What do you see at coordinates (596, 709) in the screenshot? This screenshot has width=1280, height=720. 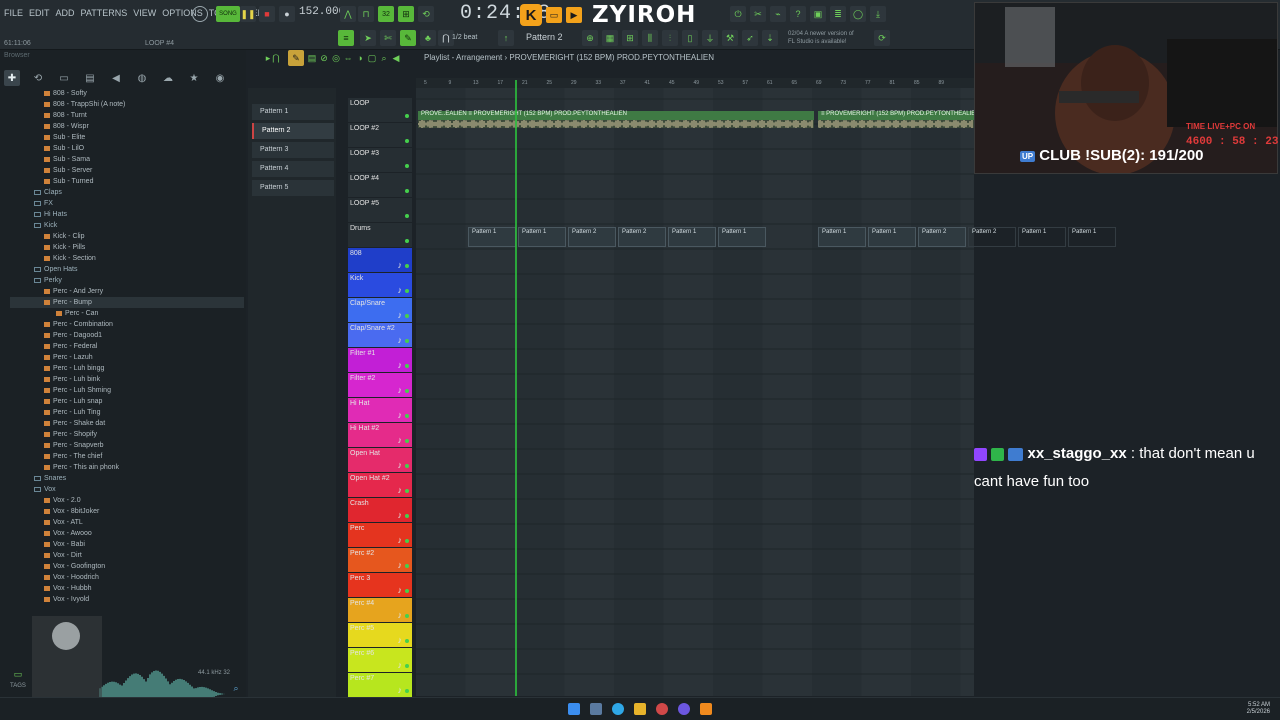 I see `search-taskbar-icon` at bounding box center [596, 709].